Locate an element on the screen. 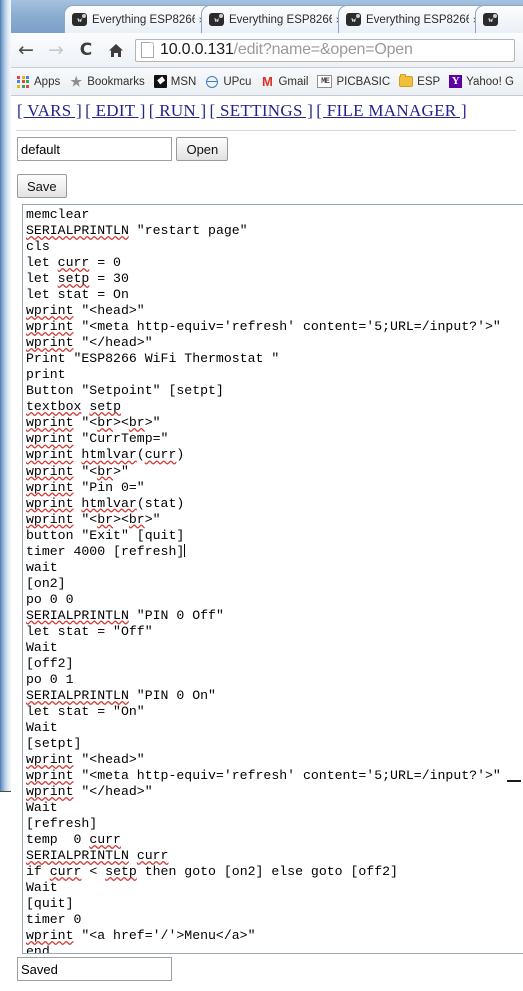 The height and width of the screenshot is (991, 523). nav-link-file-manager: [ FILE MANAGER ] is located at coordinates (391, 110).